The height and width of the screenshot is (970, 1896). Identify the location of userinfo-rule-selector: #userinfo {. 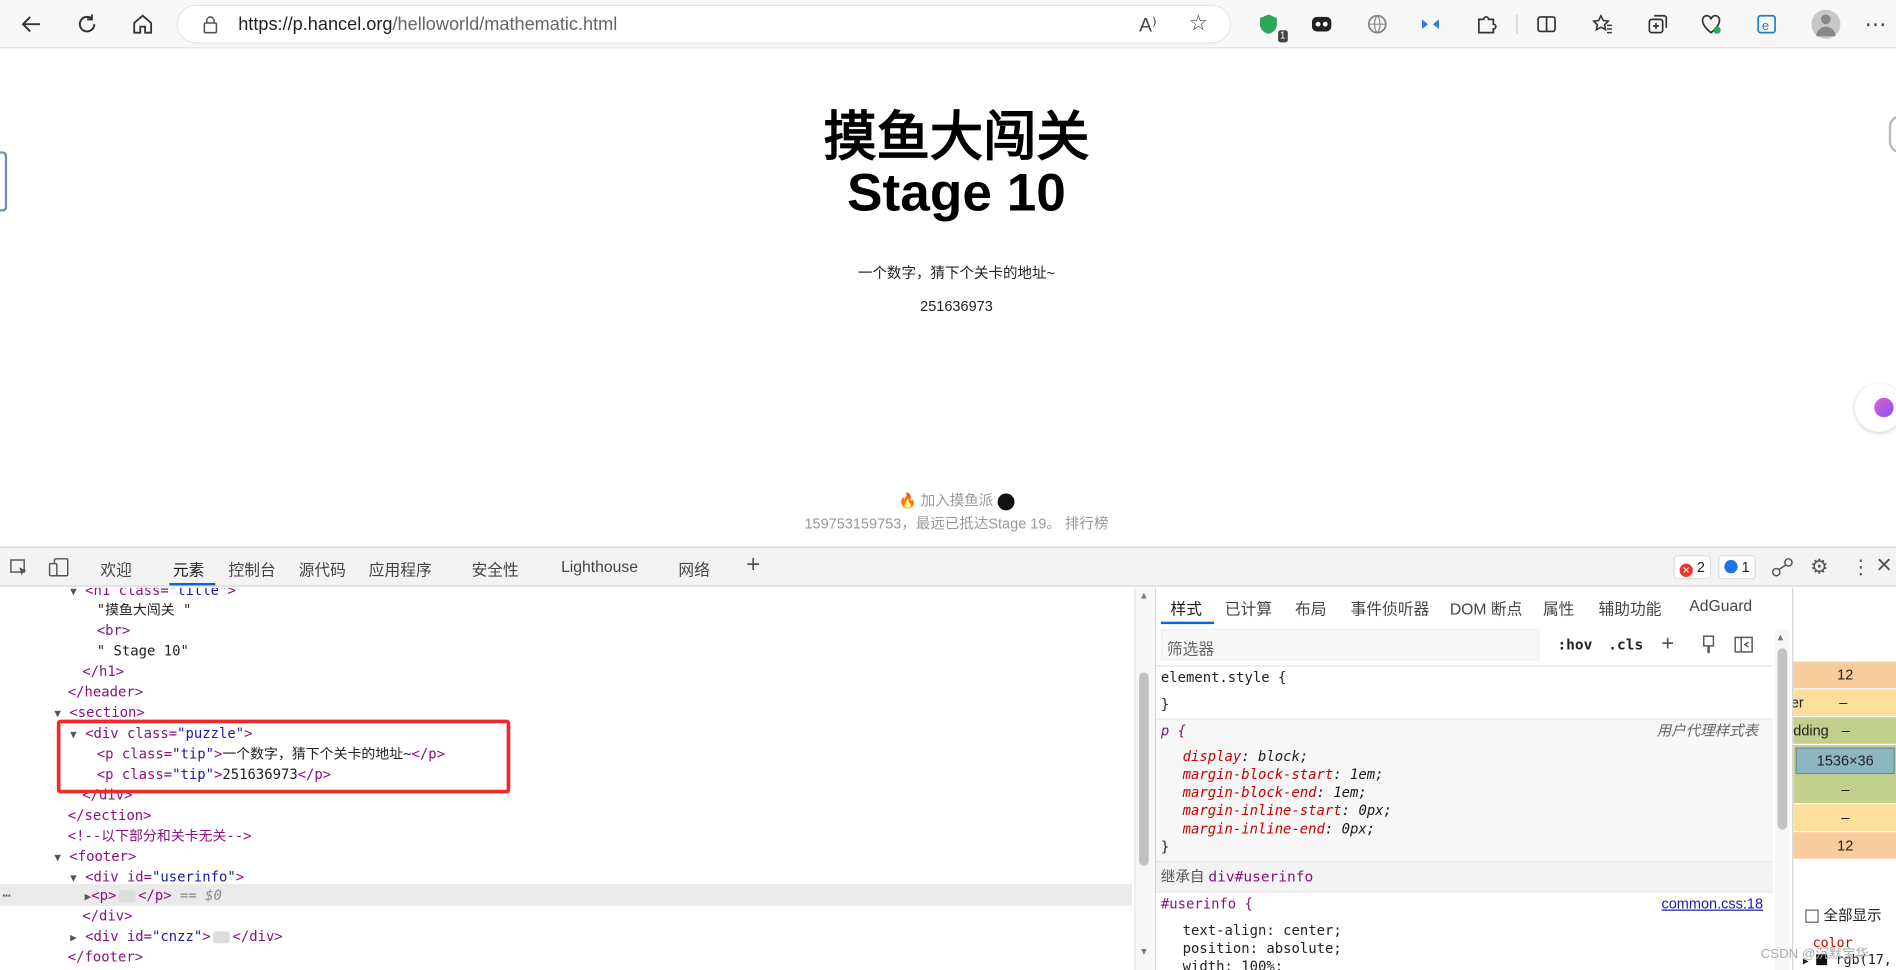
(1207, 904).